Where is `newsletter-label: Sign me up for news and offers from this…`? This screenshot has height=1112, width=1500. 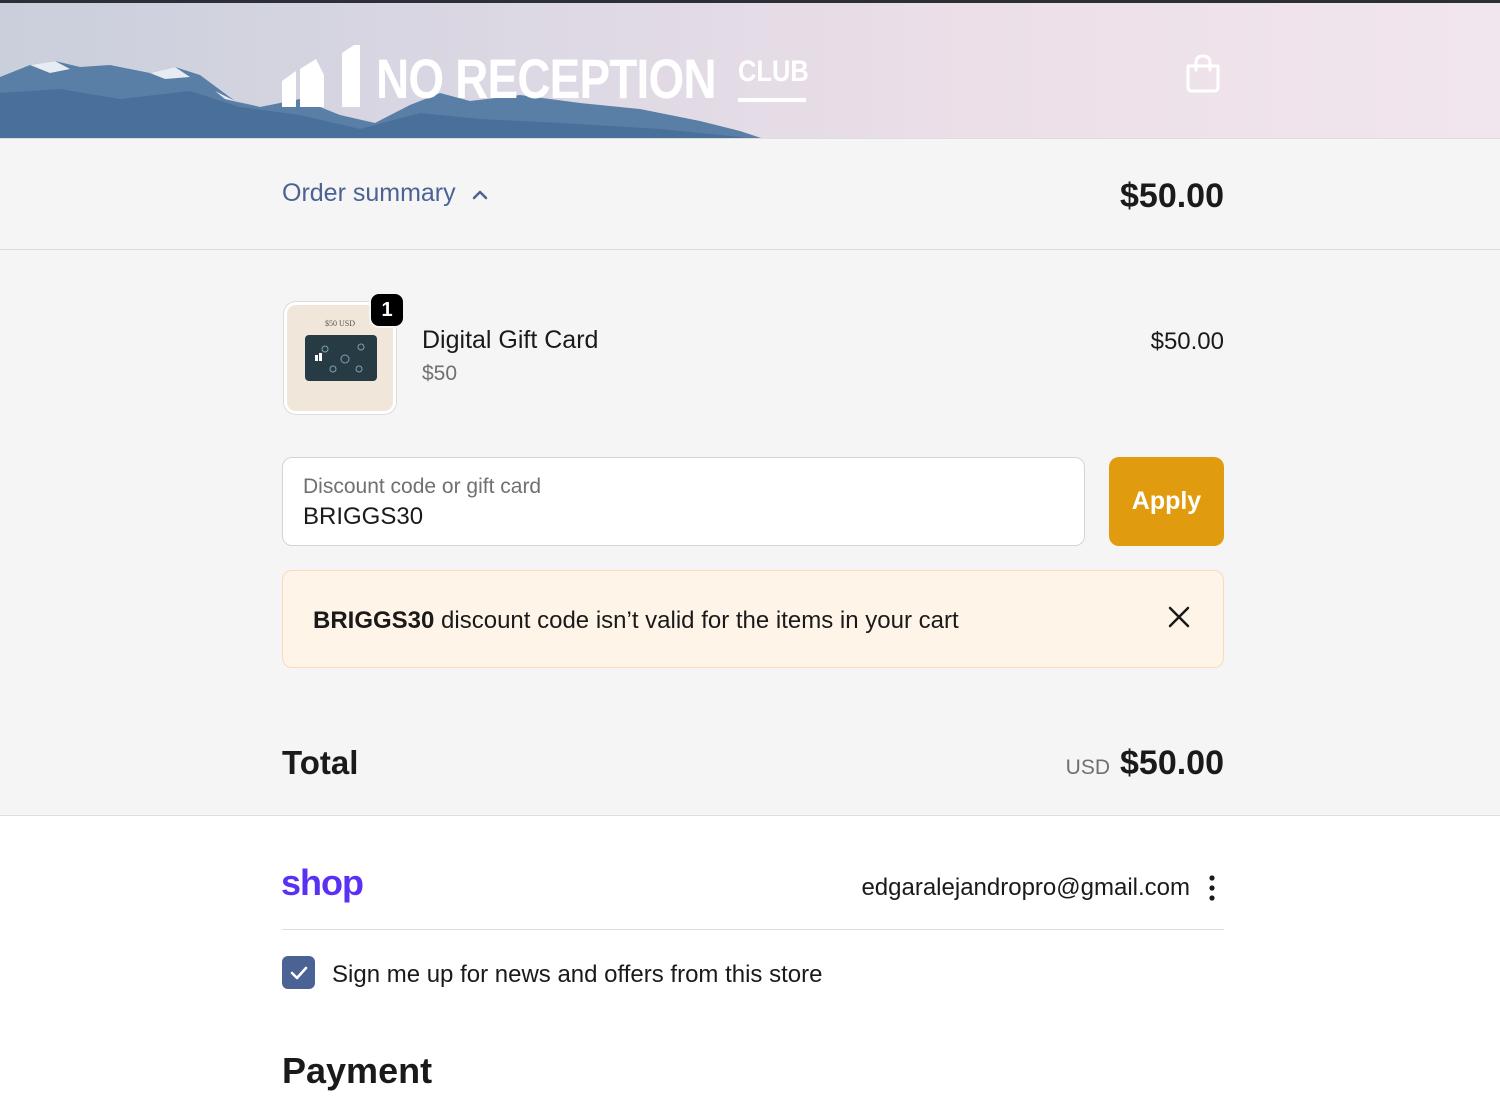 newsletter-label: Sign me up for news and offers from this… is located at coordinates (577, 975).